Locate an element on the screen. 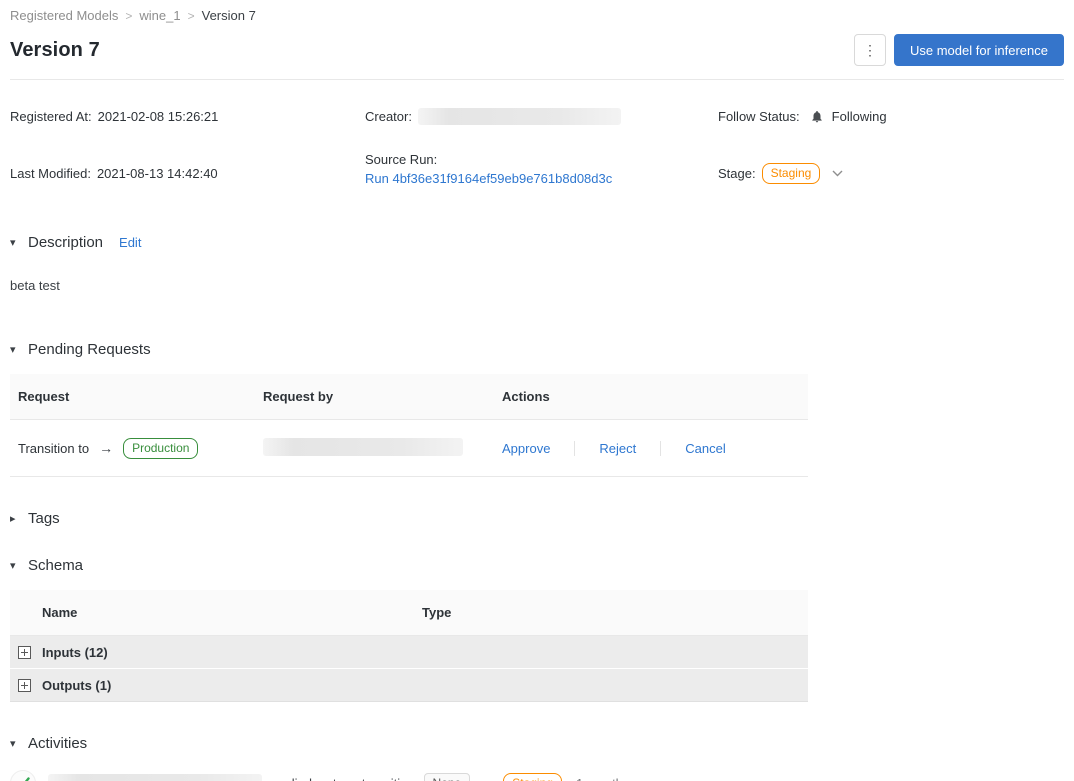 Image resolution: width=1074 pixels, height=781 pixels. to-stage-badge: Staging is located at coordinates (532, 776).